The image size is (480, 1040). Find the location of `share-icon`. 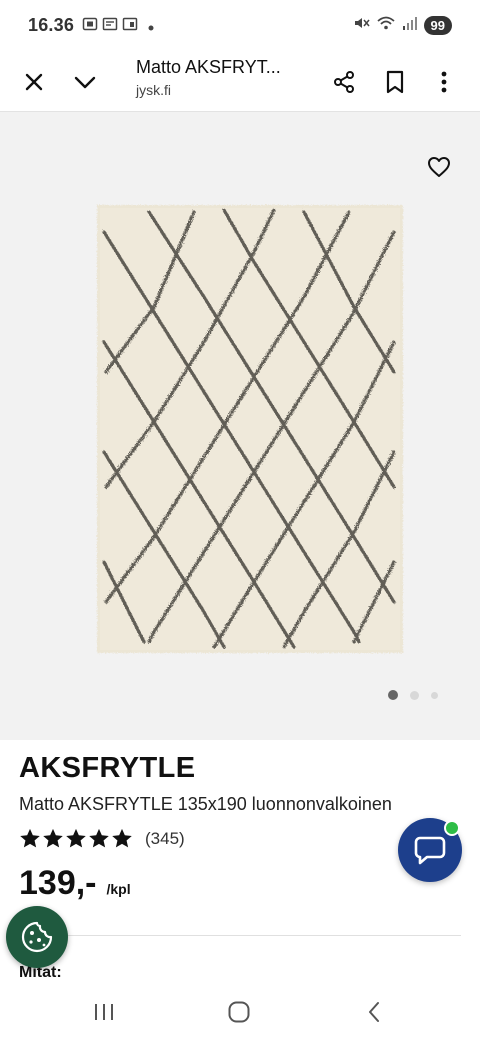

share-icon is located at coordinates (344, 82).